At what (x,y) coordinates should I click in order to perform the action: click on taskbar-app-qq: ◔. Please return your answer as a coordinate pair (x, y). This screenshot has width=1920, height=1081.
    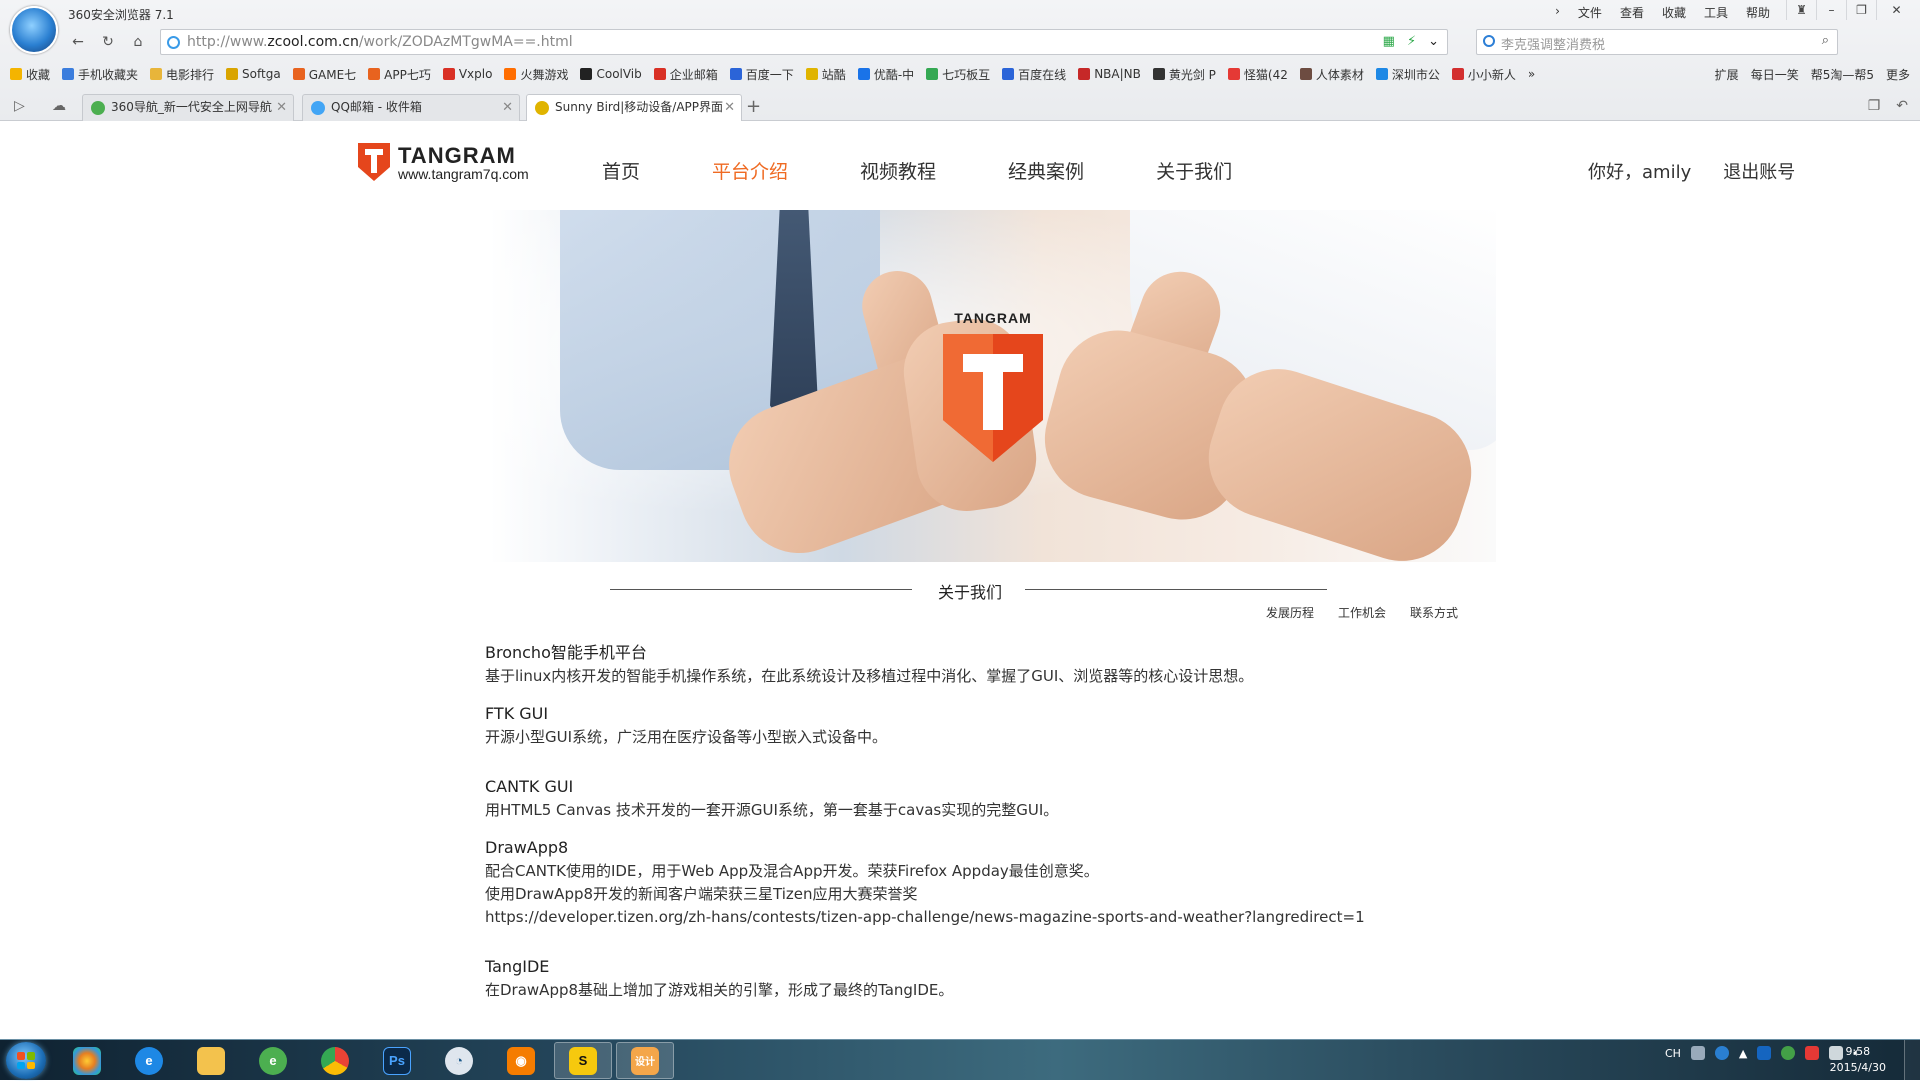
    Looking at the image, I should click on (459, 1060).